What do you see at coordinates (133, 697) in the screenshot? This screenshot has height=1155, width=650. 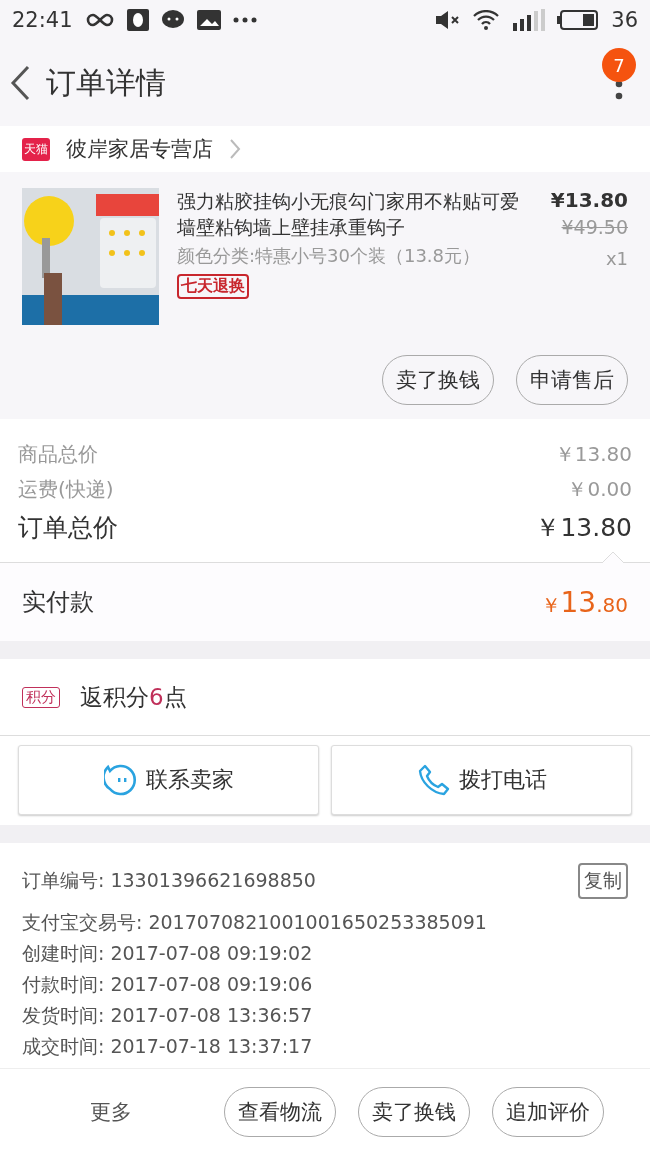 I see `points-text: 返积分6点` at bounding box center [133, 697].